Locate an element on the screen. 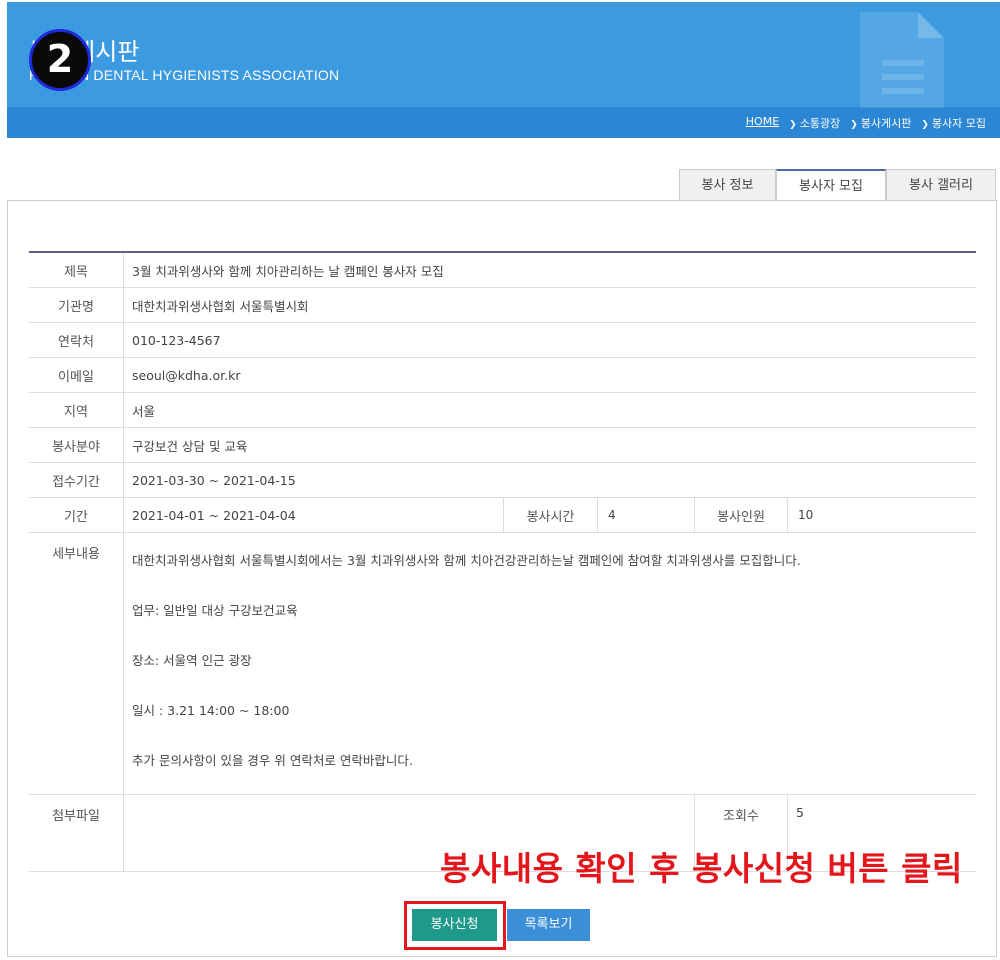  content-line: 업무: 일반일 대상 구강보건교육 is located at coordinates (215, 610).